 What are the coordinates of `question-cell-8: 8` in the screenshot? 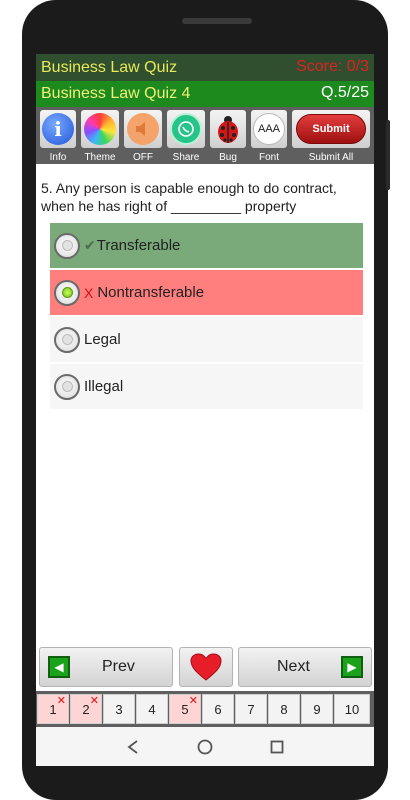 It's located at (284, 709).